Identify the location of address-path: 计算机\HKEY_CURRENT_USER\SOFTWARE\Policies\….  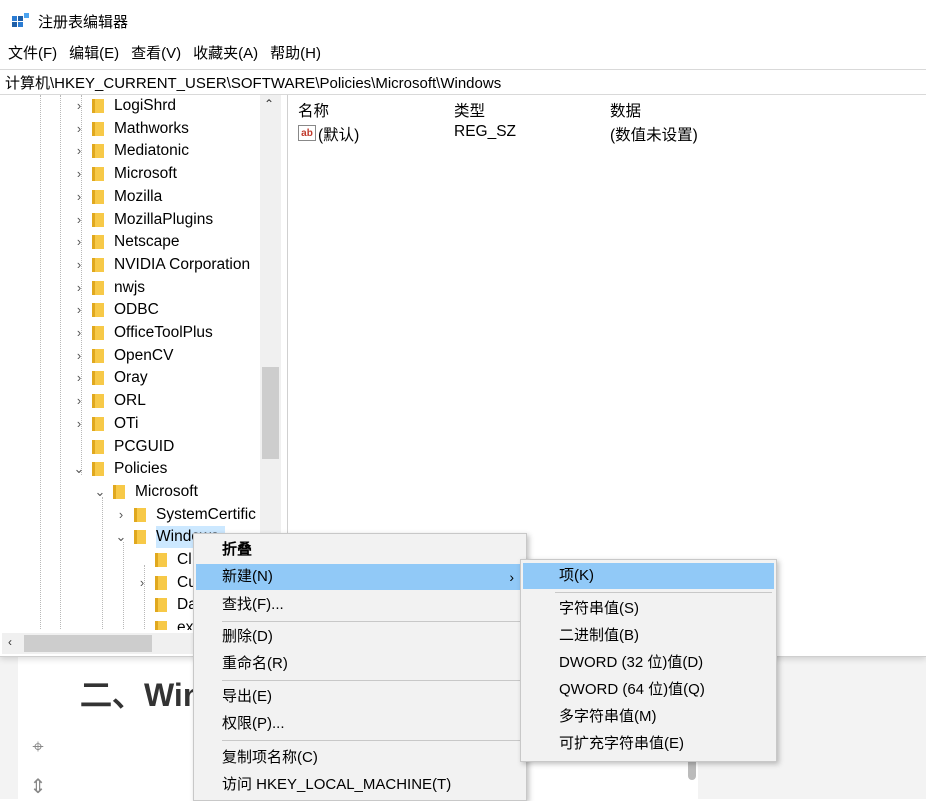
(253, 82).